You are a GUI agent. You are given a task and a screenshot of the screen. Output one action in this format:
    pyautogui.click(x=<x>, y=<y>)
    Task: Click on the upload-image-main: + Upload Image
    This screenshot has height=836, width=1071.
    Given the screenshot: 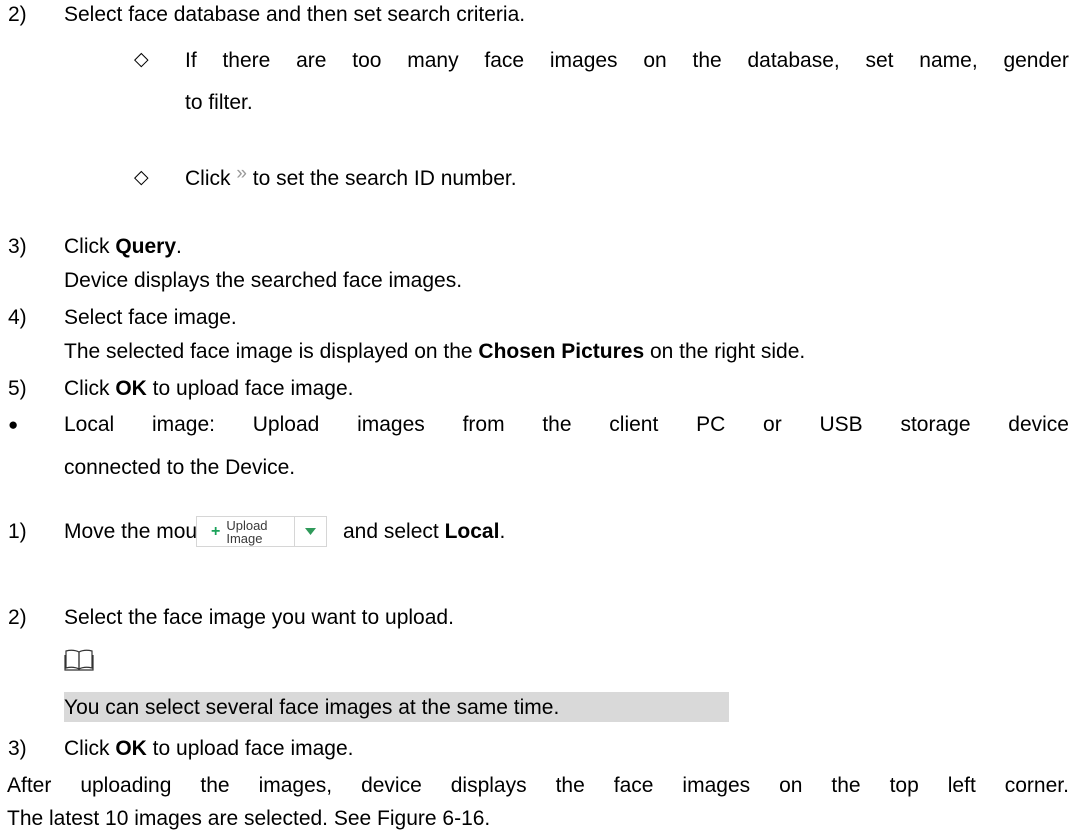 What is the action you would take?
    pyautogui.click(x=245, y=531)
    